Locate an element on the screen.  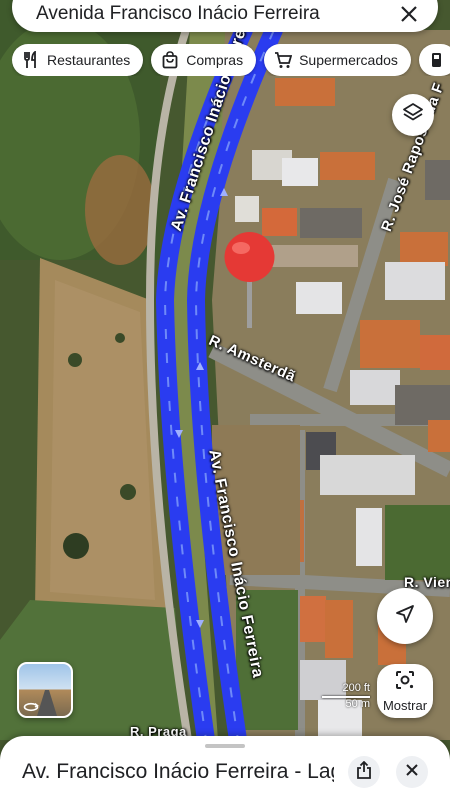
chip-label: Restaurantes is located at coordinates (89, 60).